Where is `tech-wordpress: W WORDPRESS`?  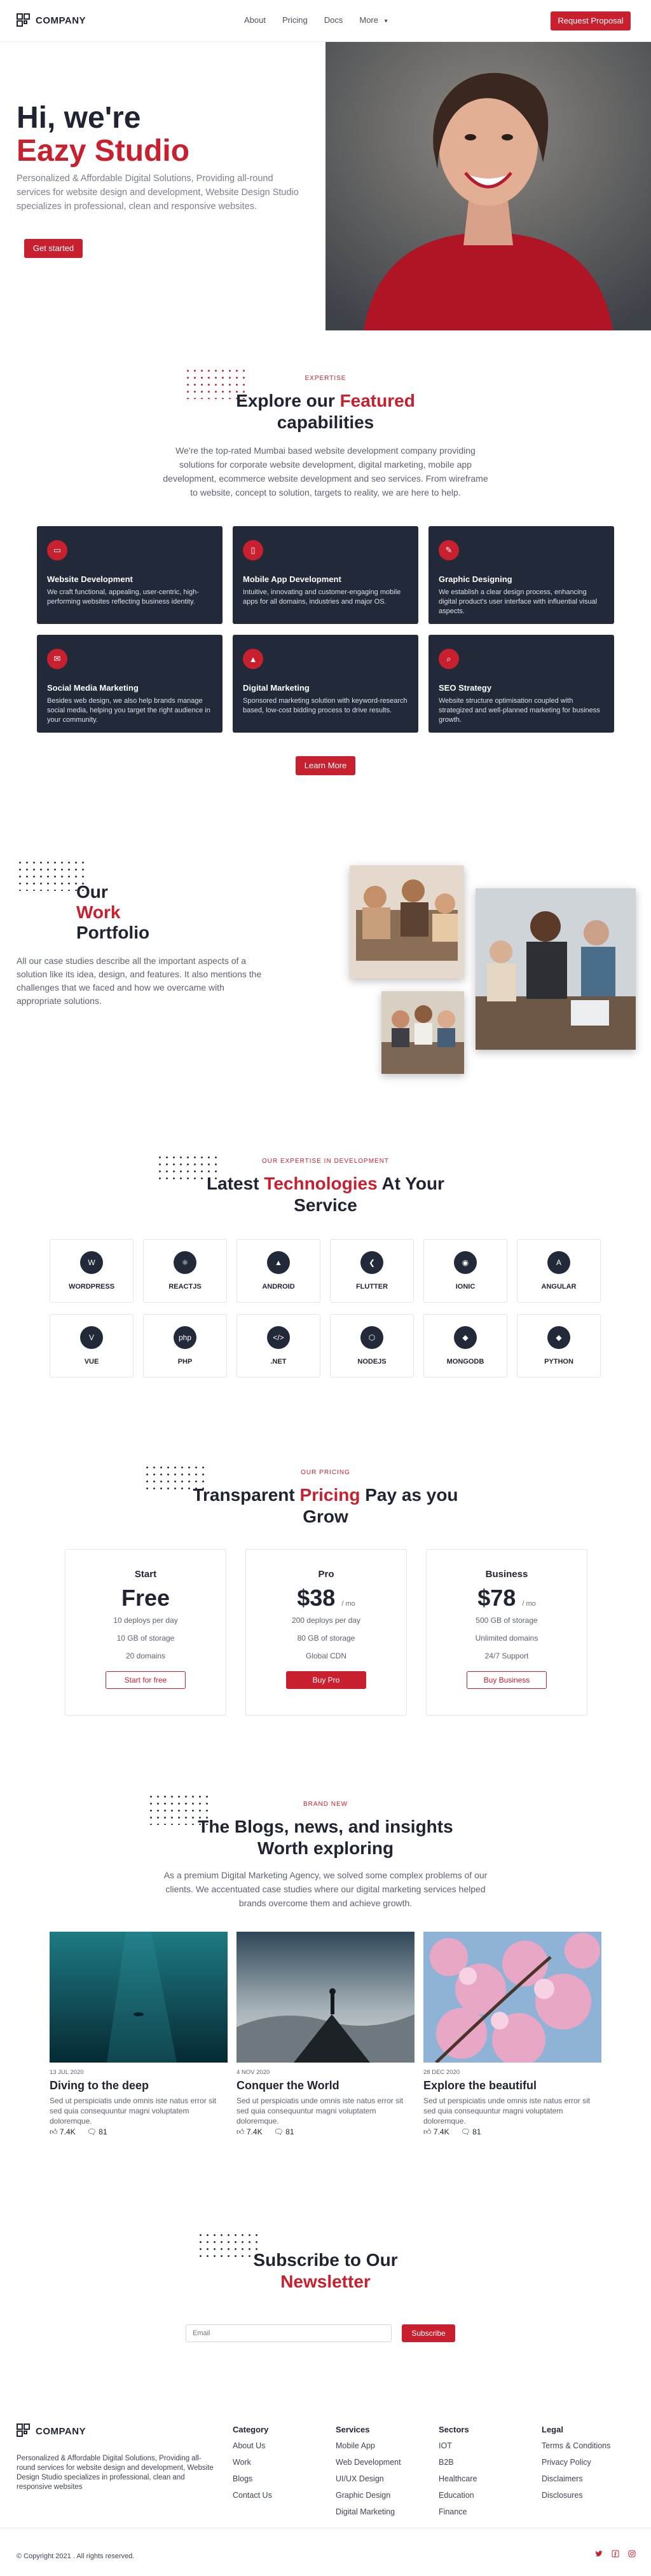 tech-wordpress: W WORDPRESS is located at coordinates (92, 1271).